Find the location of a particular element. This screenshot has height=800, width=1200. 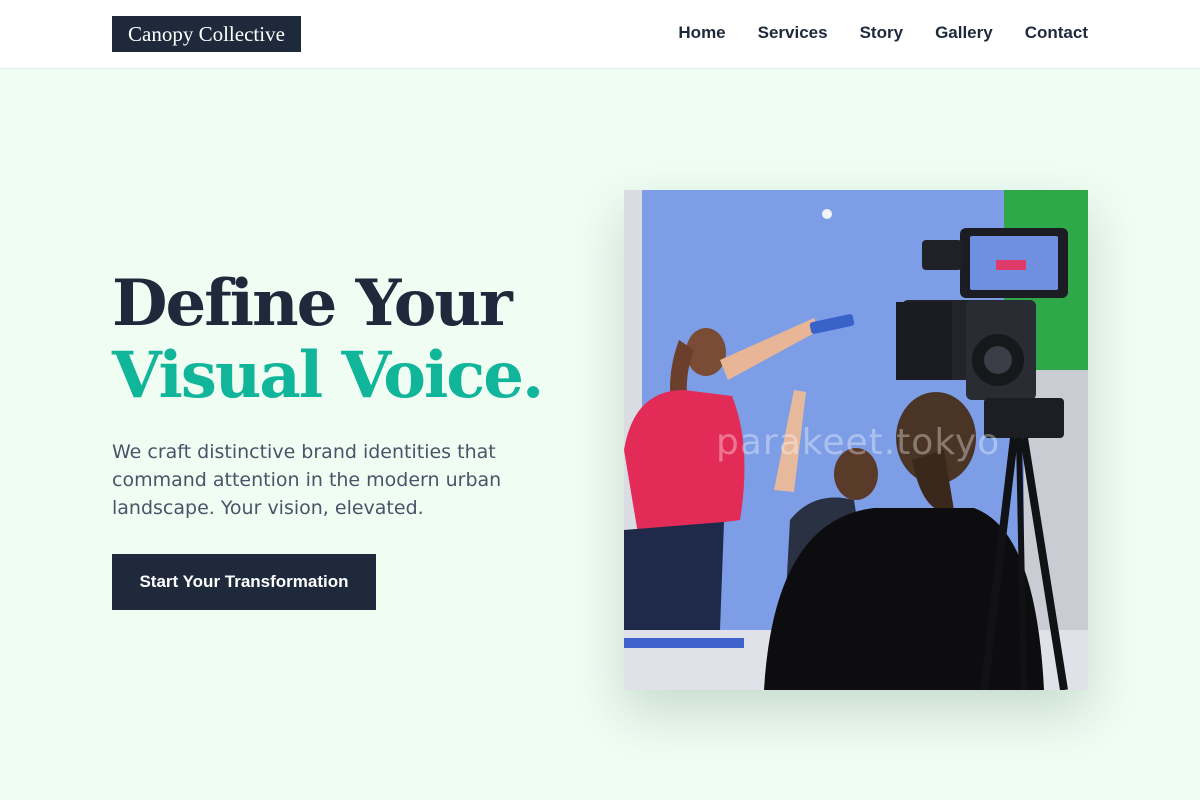

image-watermark: parakeet.tokyo is located at coordinates (858, 442).